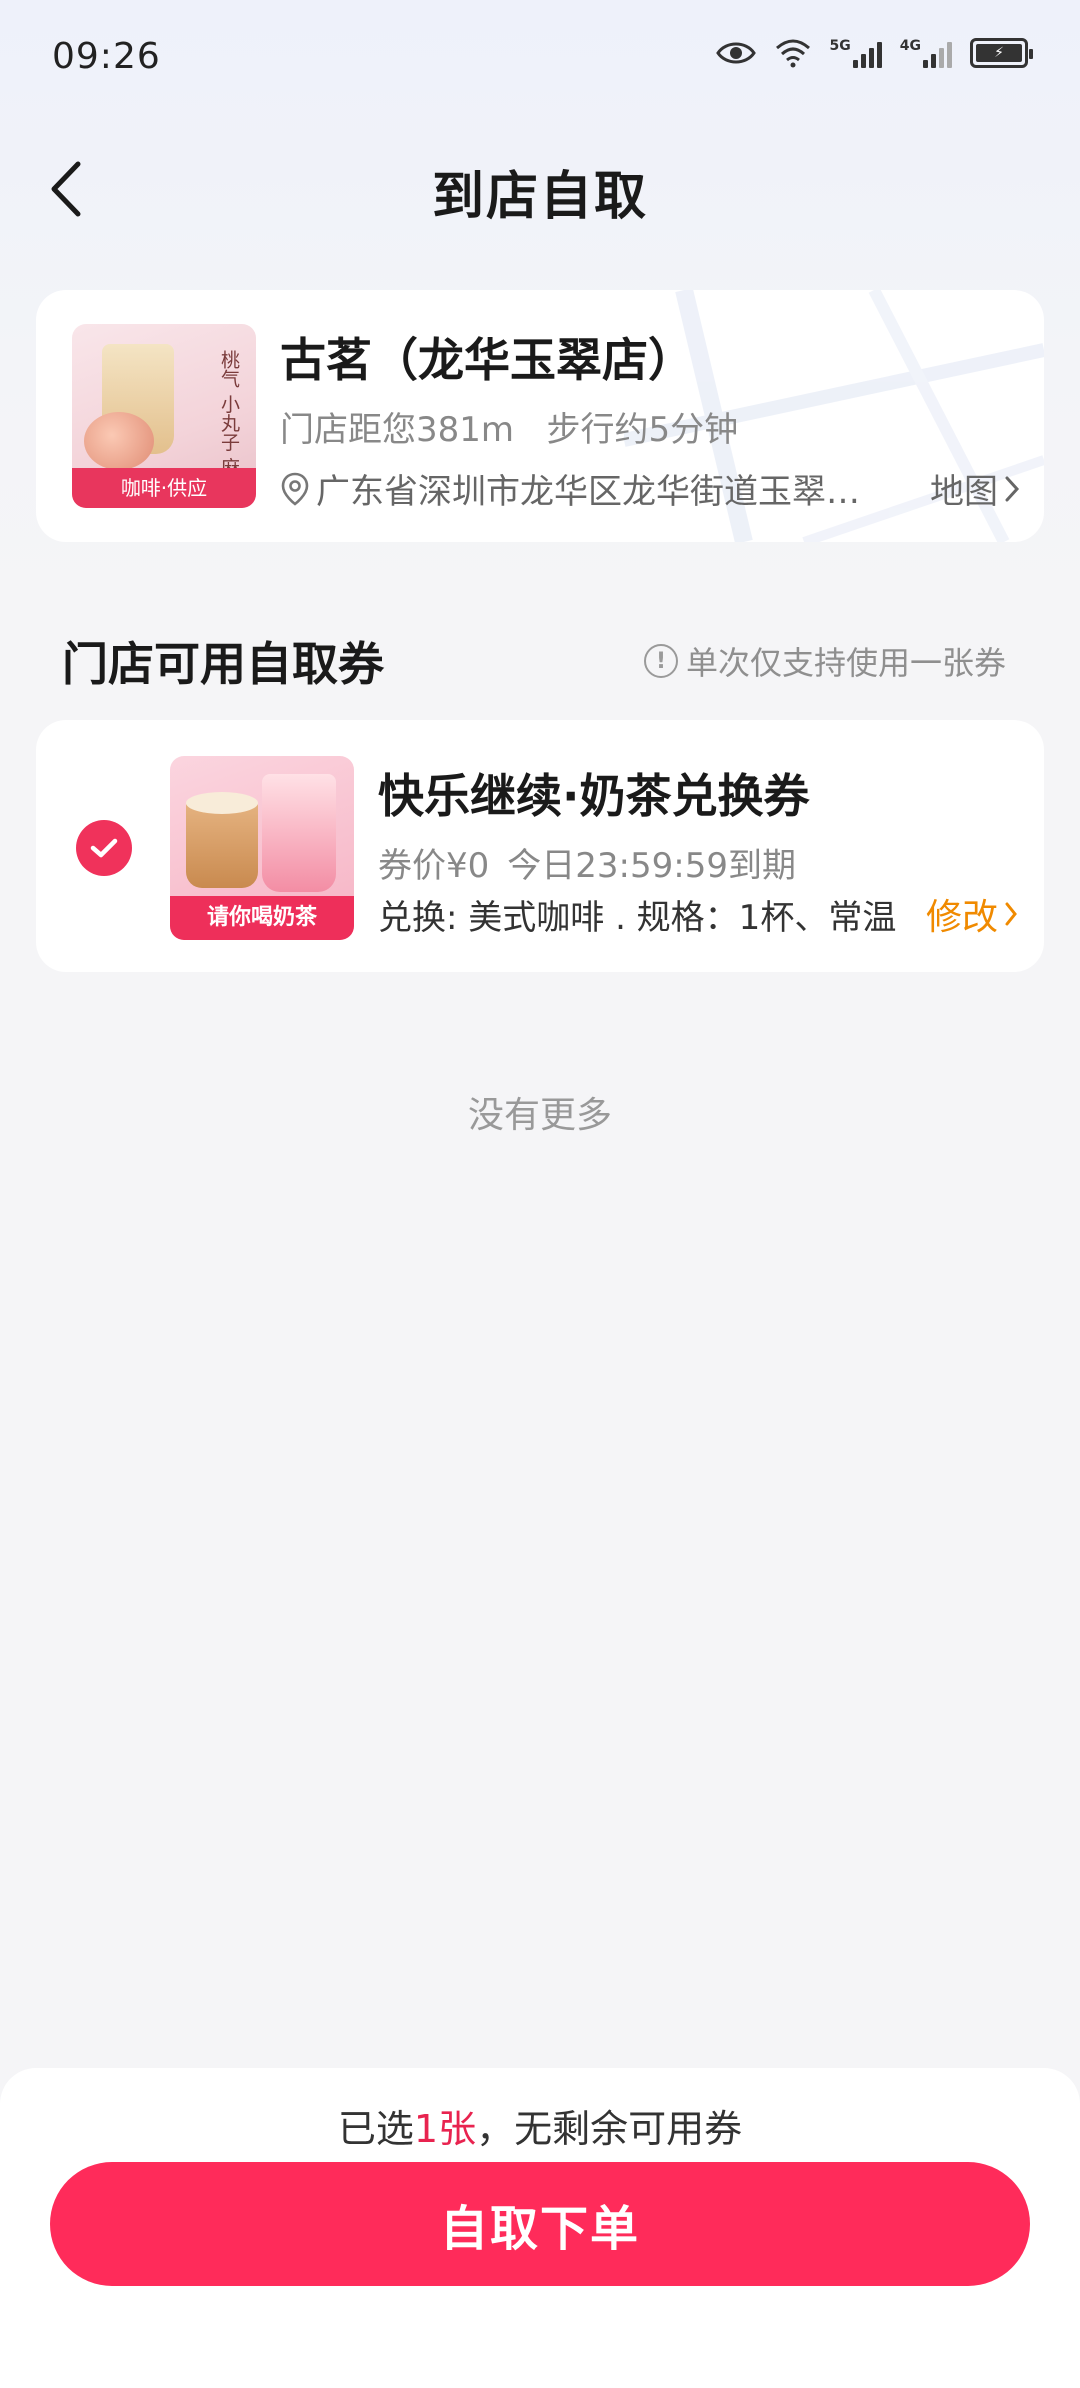  What do you see at coordinates (1001, 53) in the screenshot?
I see `battery-icon: ⚡` at bounding box center [1001, 53].